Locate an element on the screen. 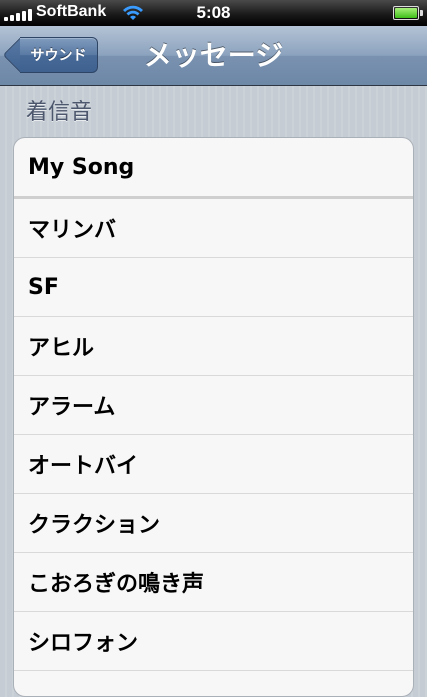  list-item-alarm: アラーム is located at coordinates (213, 405).